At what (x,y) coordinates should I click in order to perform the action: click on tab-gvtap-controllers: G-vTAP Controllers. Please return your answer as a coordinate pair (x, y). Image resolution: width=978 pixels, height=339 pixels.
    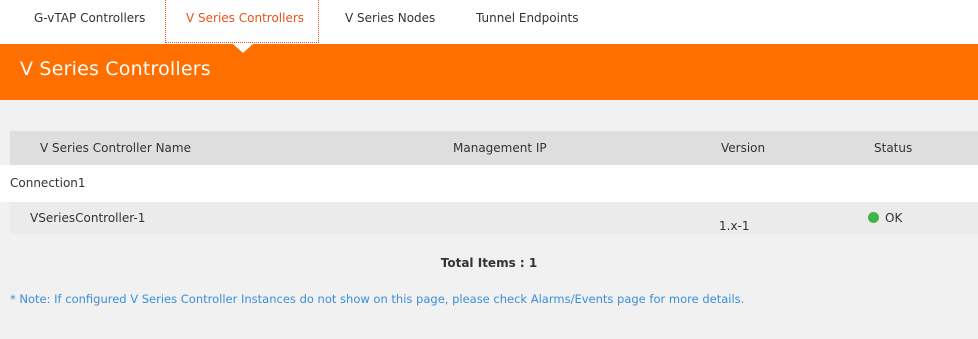
    Looking at the image, I should click on (89, 18).